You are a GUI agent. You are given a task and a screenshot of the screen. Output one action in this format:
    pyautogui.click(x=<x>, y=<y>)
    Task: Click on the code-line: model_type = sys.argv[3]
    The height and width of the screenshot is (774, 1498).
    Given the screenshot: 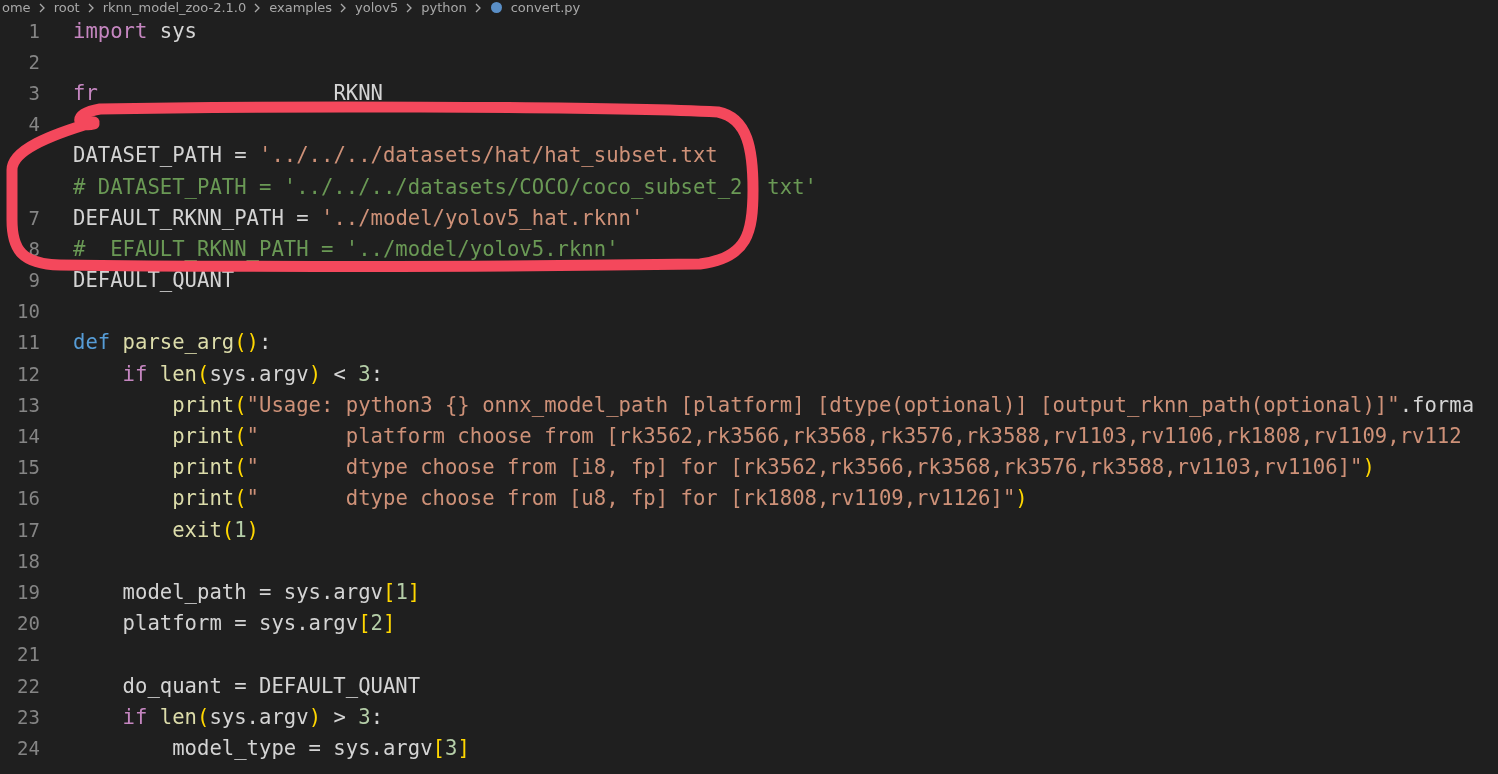 What is the action you would take?
    pyautogui.click(x=321, y=747)
    